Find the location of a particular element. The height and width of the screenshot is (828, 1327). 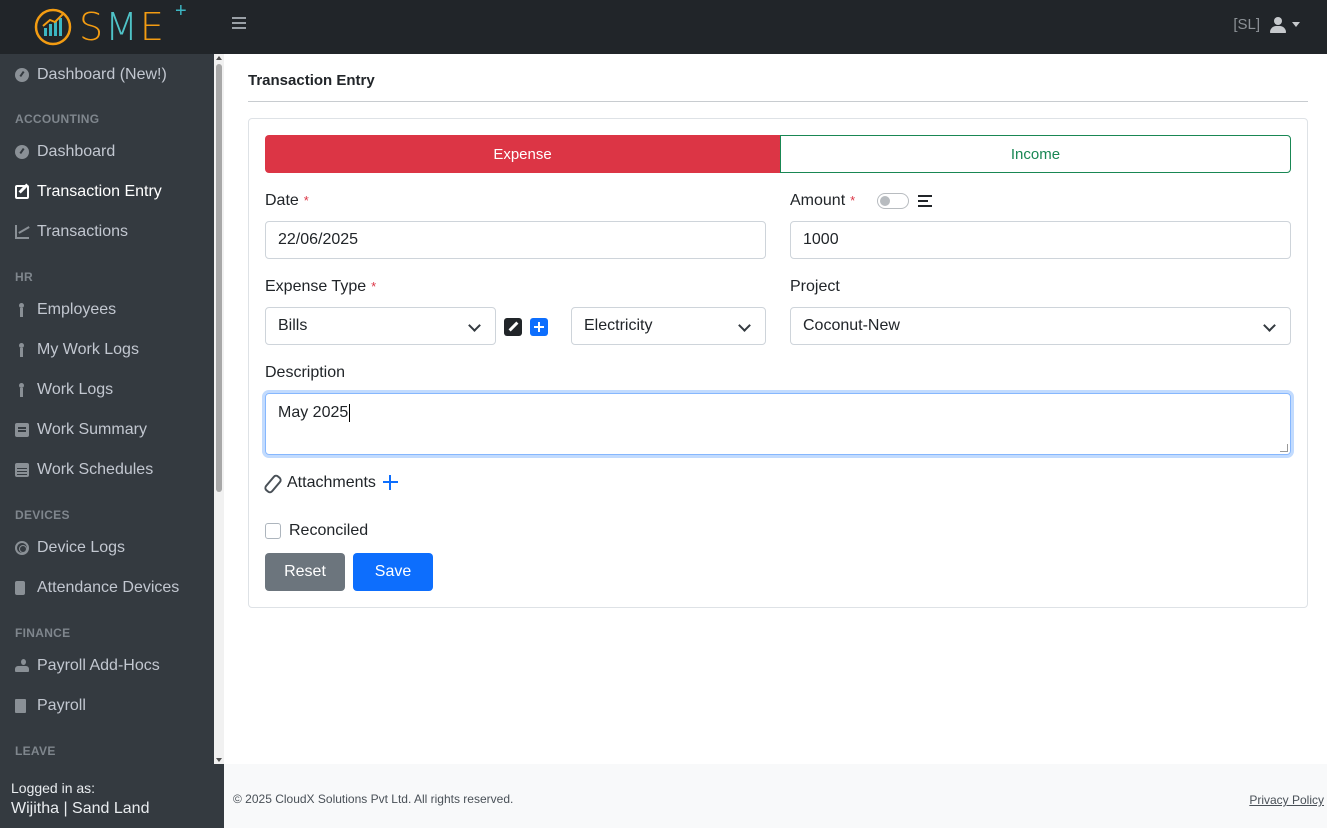

scroll-down-arrow-icon is located at coordinates (219, 760).